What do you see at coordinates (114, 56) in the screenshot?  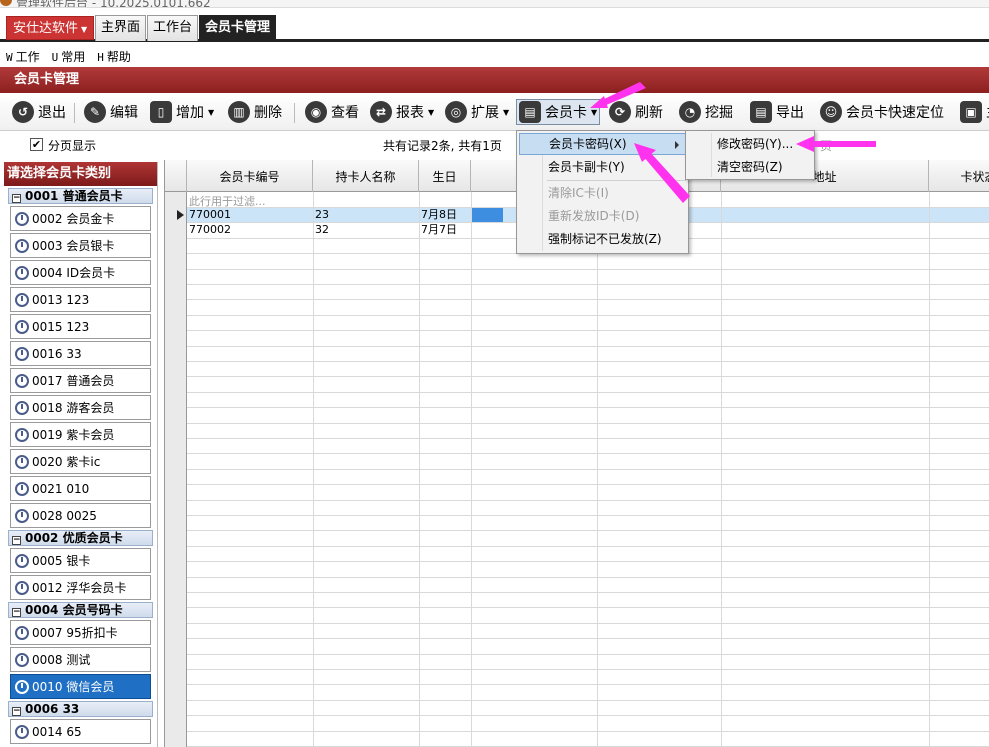 I see `menu-help: H 帮助` at bounding box center [114, 56].